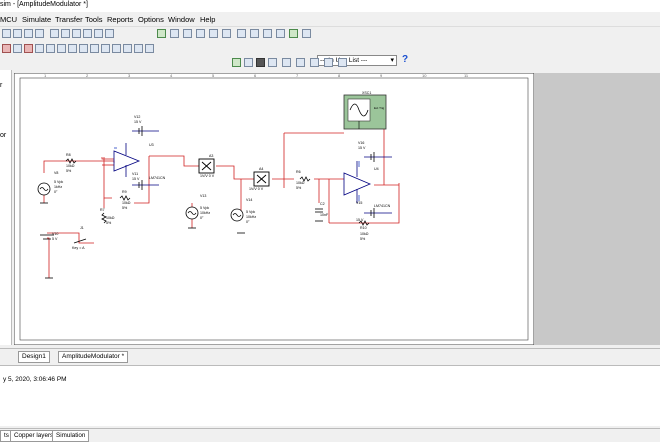  What do you see at coordinates (58, 182) in the screenshot?
I see `label-v8-amp: 5 Vpk` at bounding box center [58, 182].